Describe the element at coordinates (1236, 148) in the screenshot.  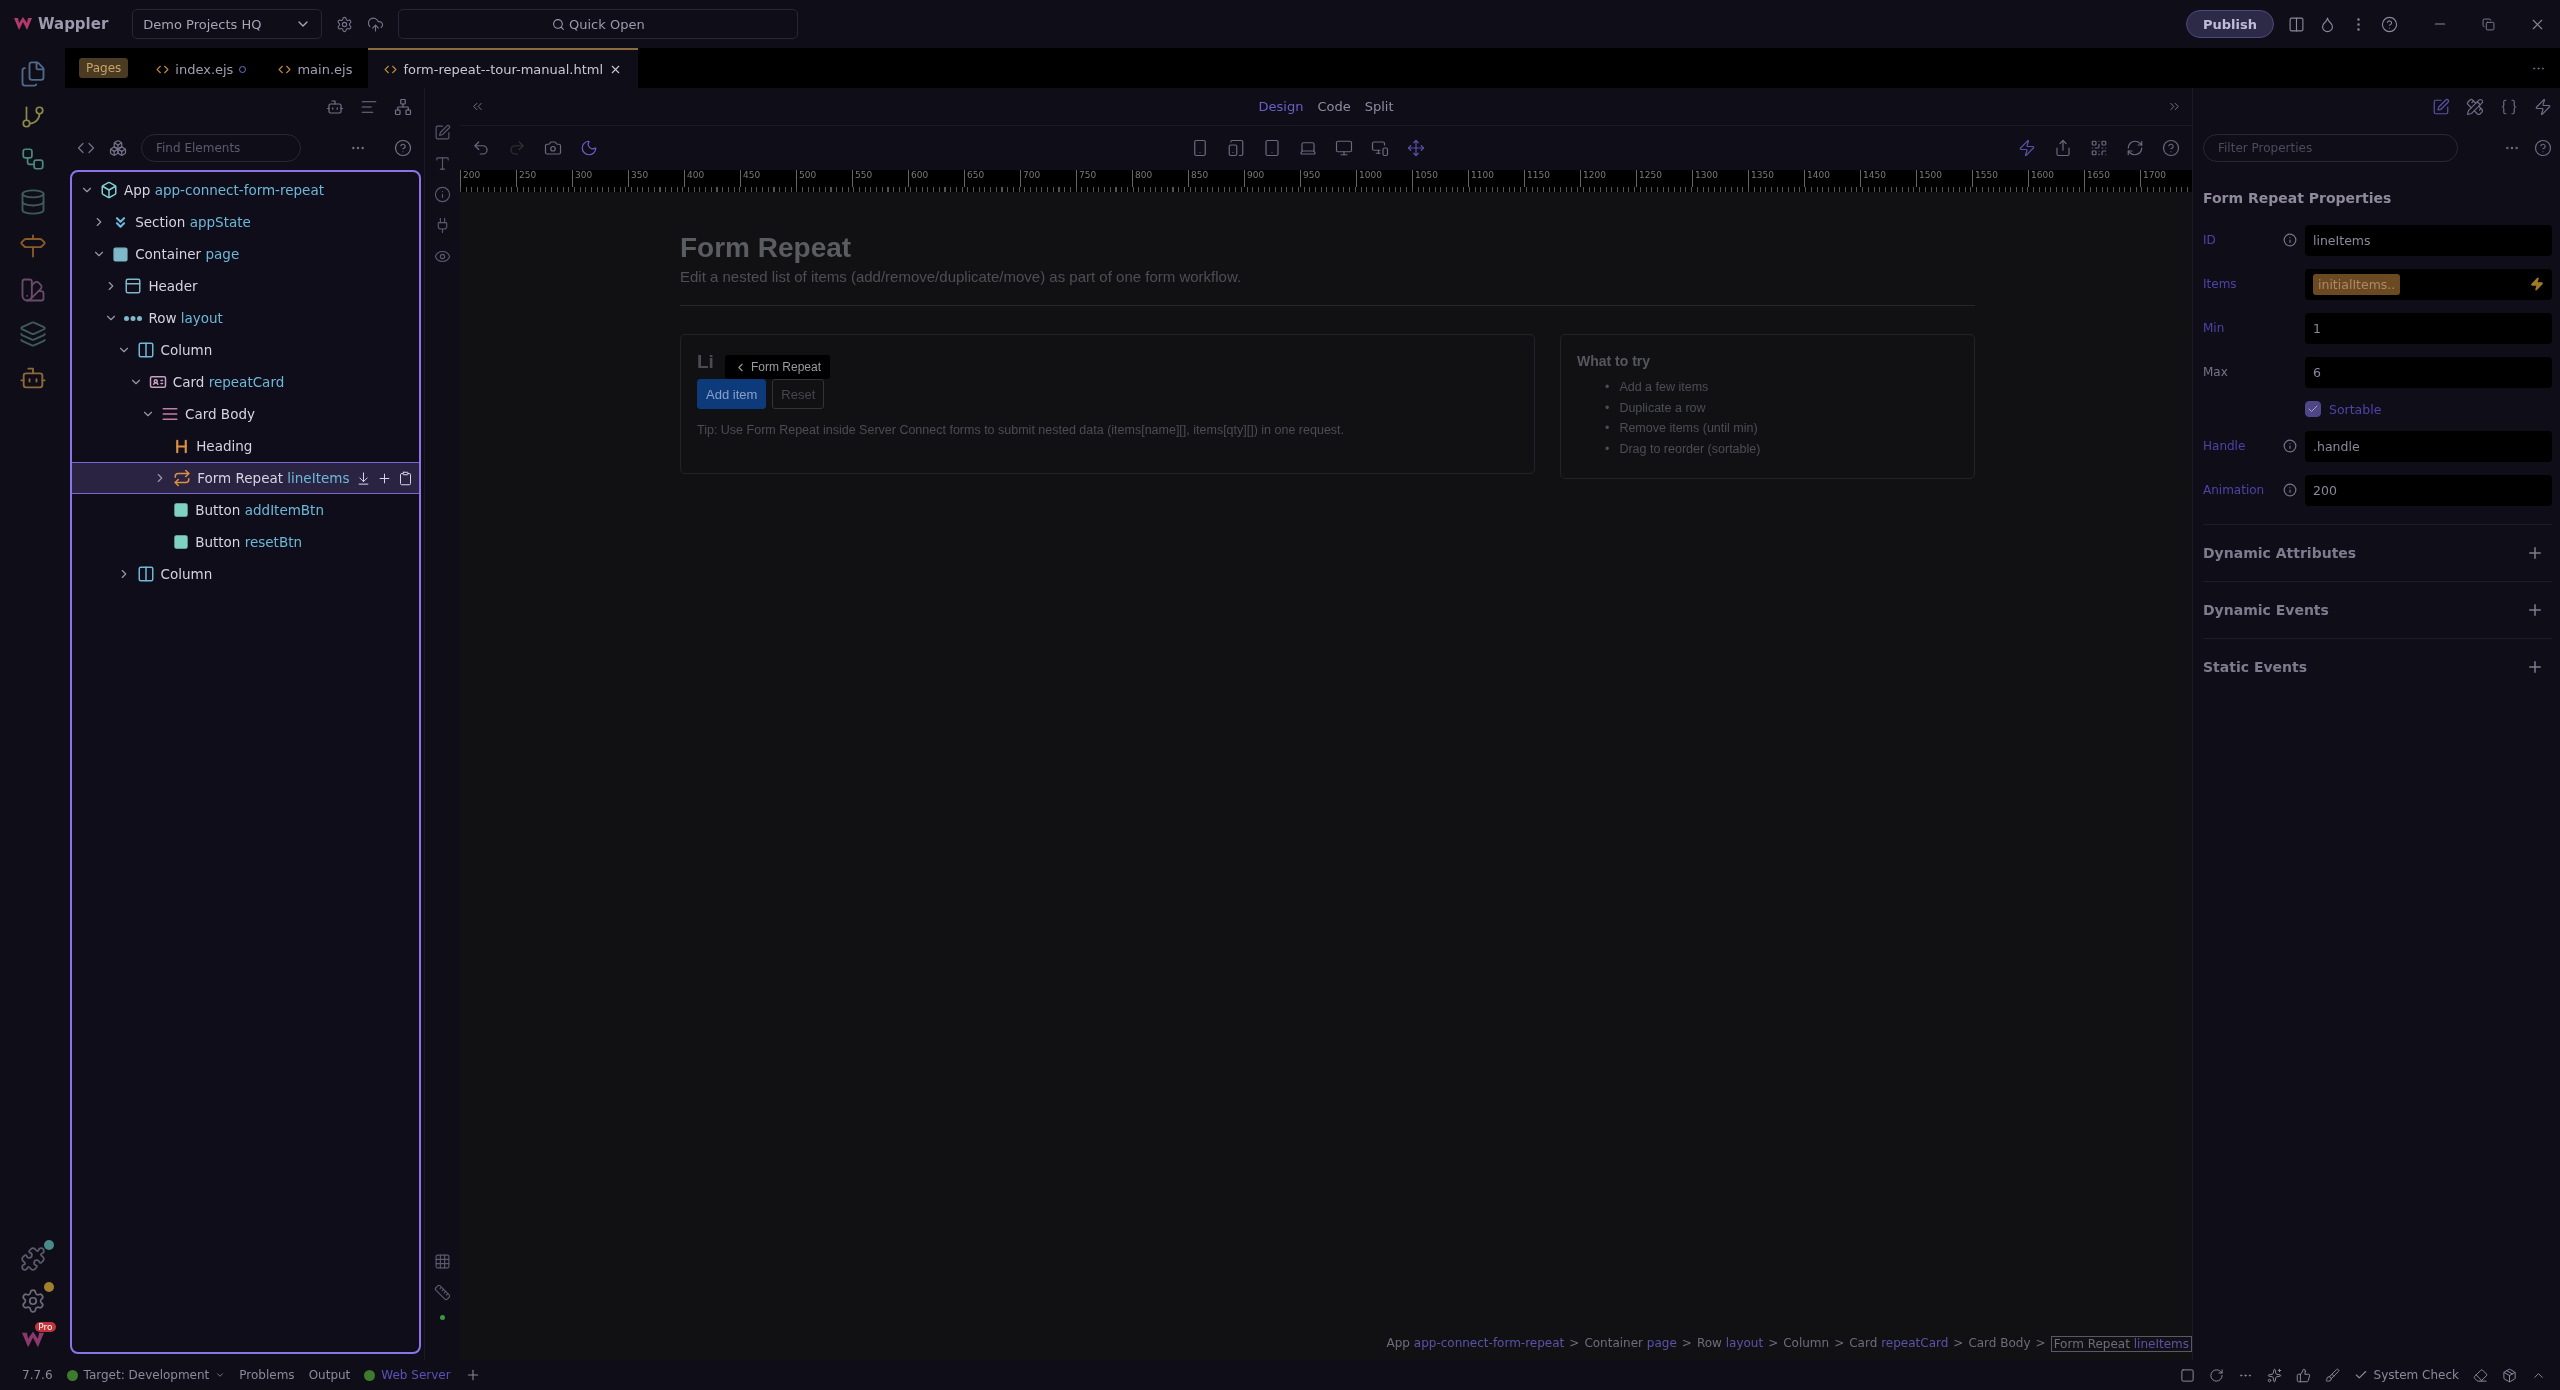
I see `tablet-landscape-icon` at that location.